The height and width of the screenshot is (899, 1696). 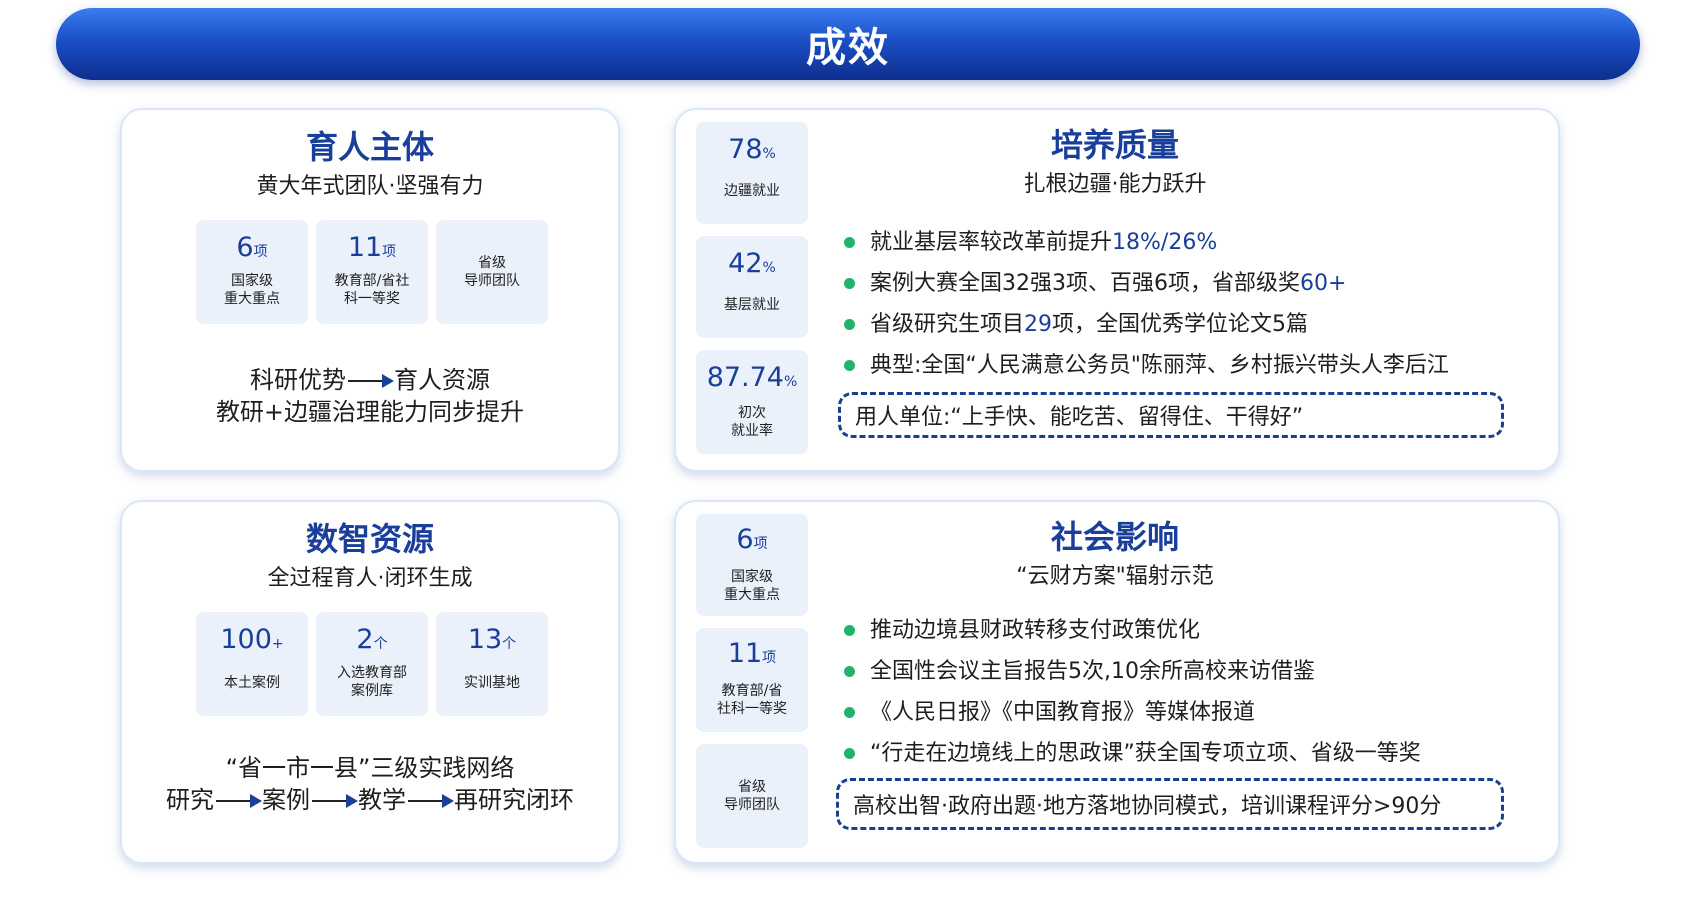 I want to click on stat-label: 案例库, so click(x=372, y=691).